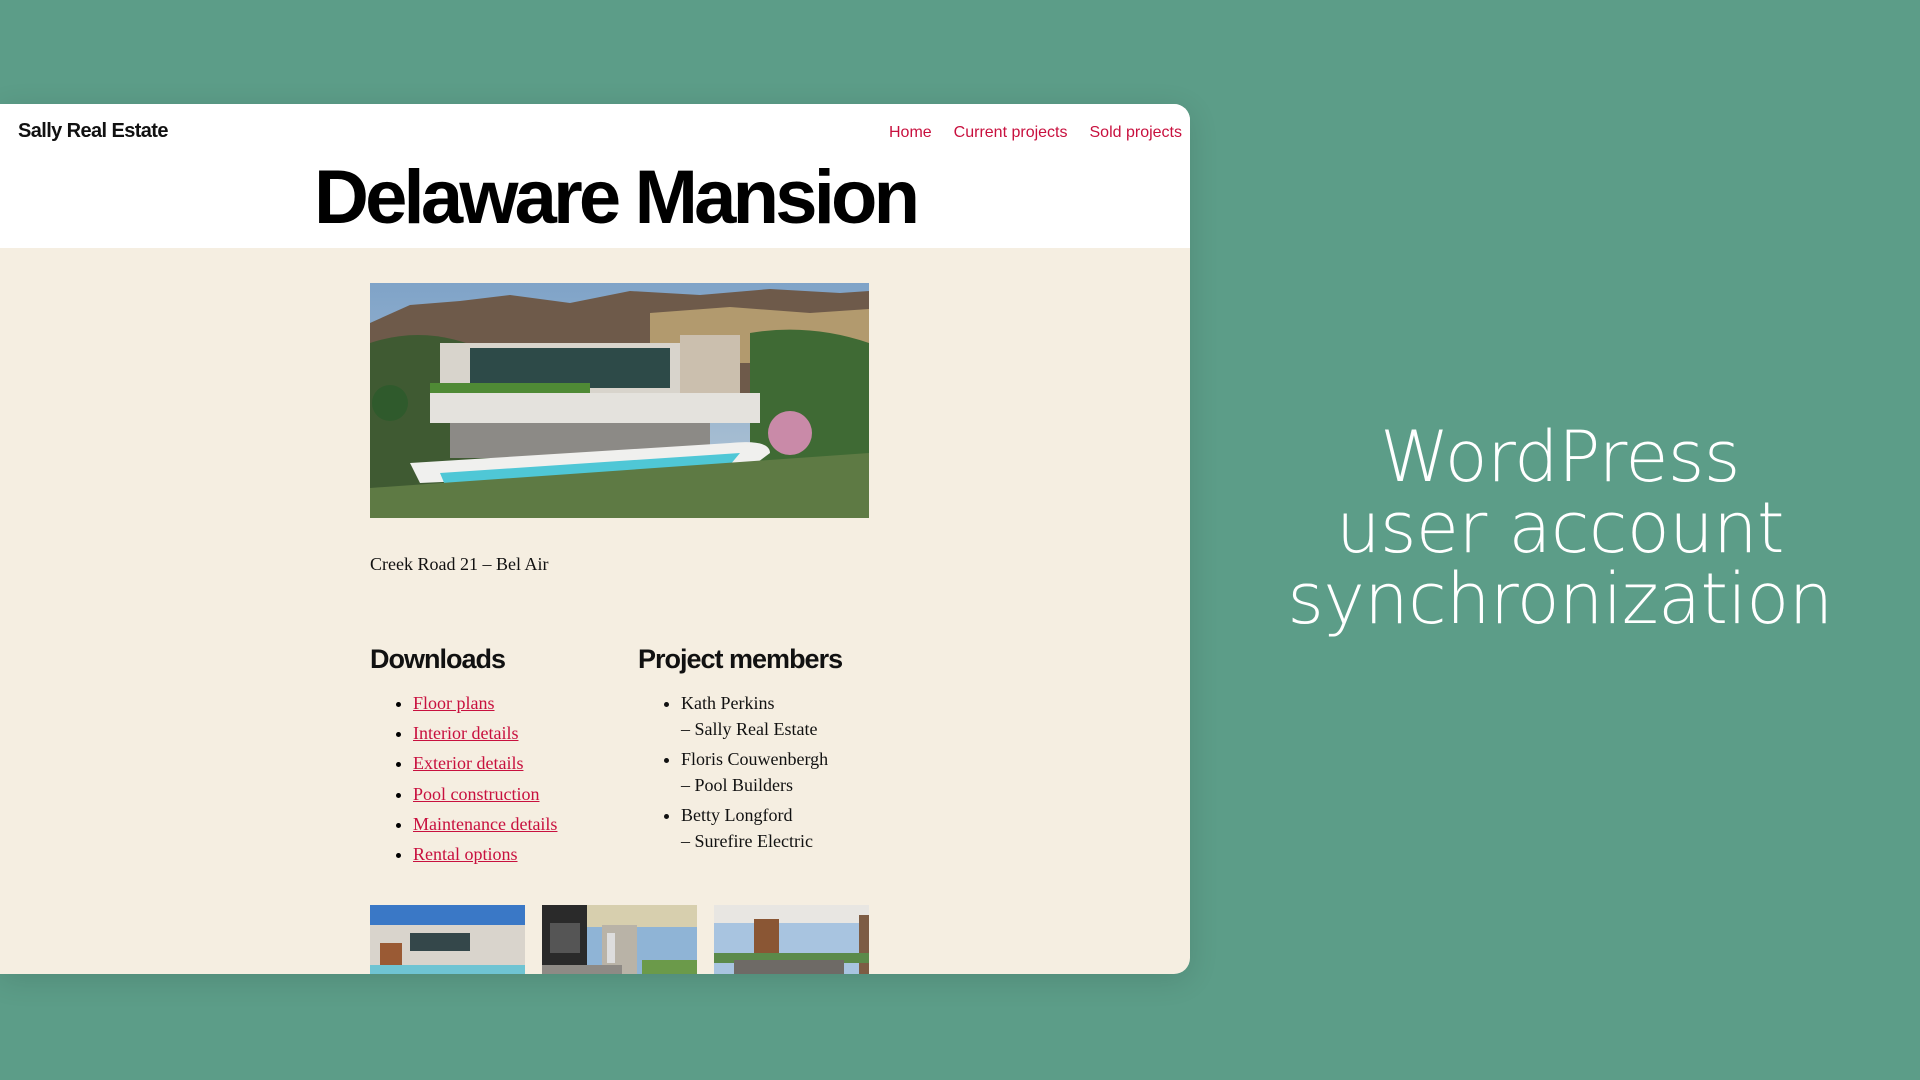 The width and height of the screenshot is (1920, 1080). What do you see at coordinates (465, 854) in the screenshot?
I see `download-link-rental-options: Rental options` at bounding box center [465, 854].